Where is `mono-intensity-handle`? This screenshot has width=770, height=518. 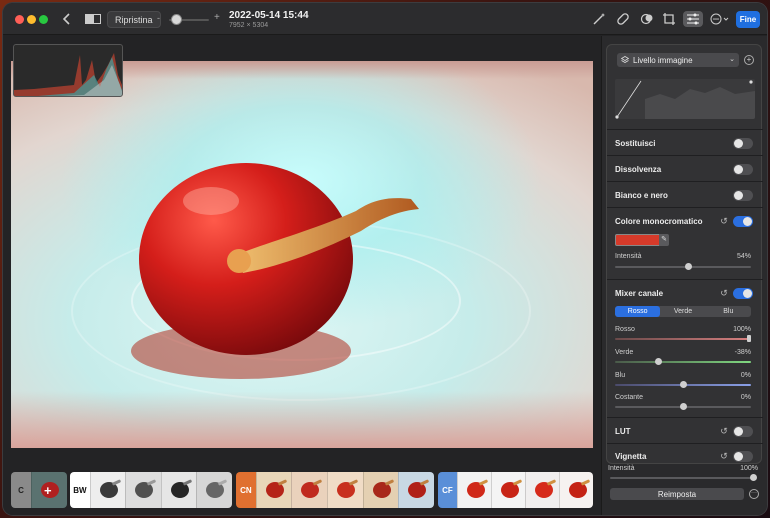
mono-intensity-handle is located at coordinates (688, 266).